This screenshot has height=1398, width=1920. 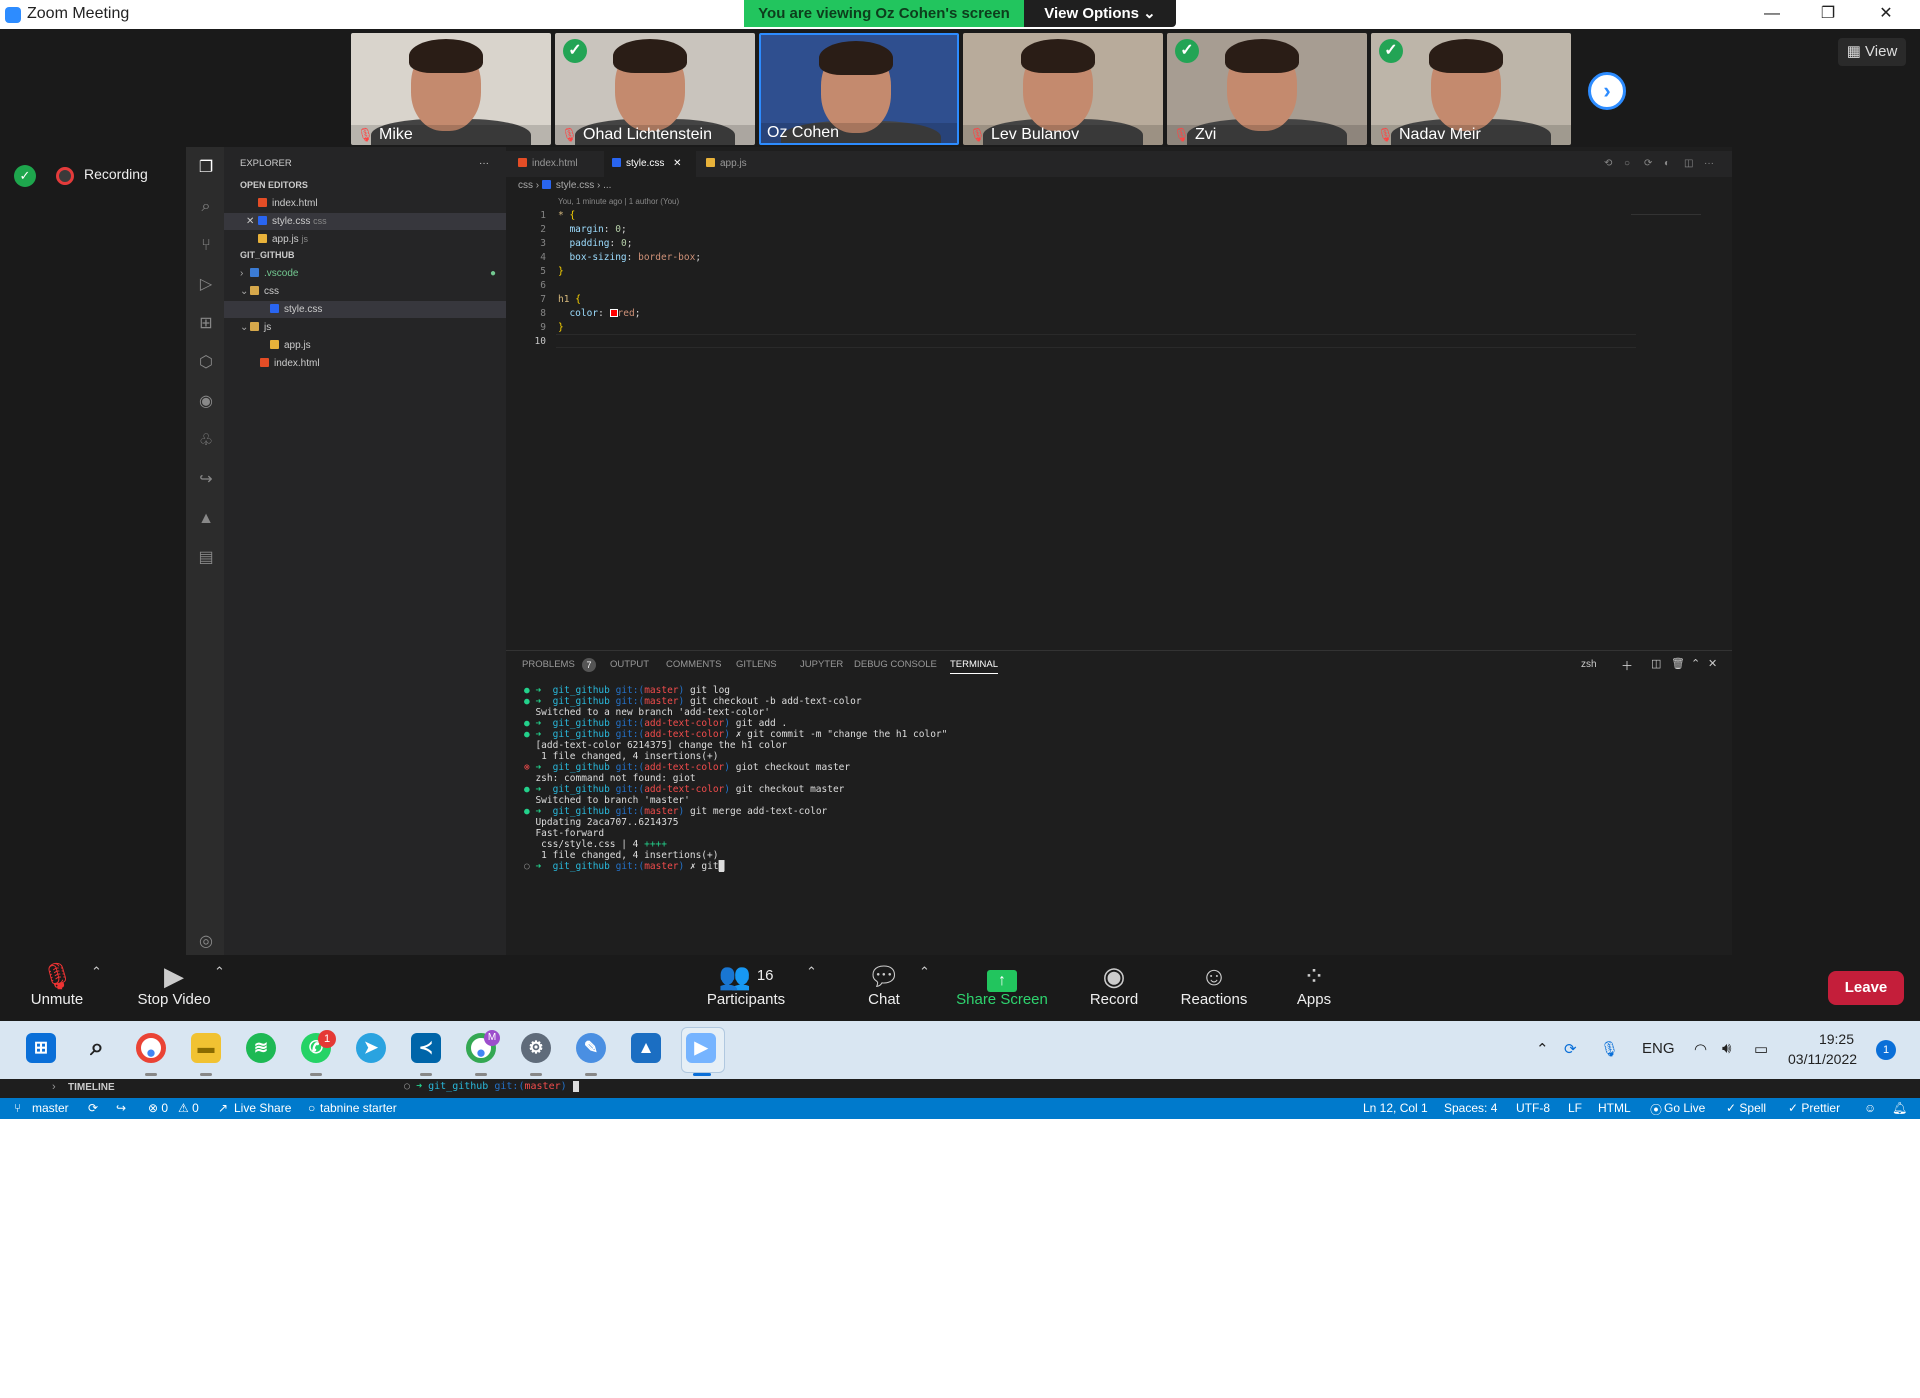 What do you see at coordinates (1542, 1049) in the screenshot?
I see `show-hidden-icons-icon: ⌃` at bounding box center [1542, 1049].